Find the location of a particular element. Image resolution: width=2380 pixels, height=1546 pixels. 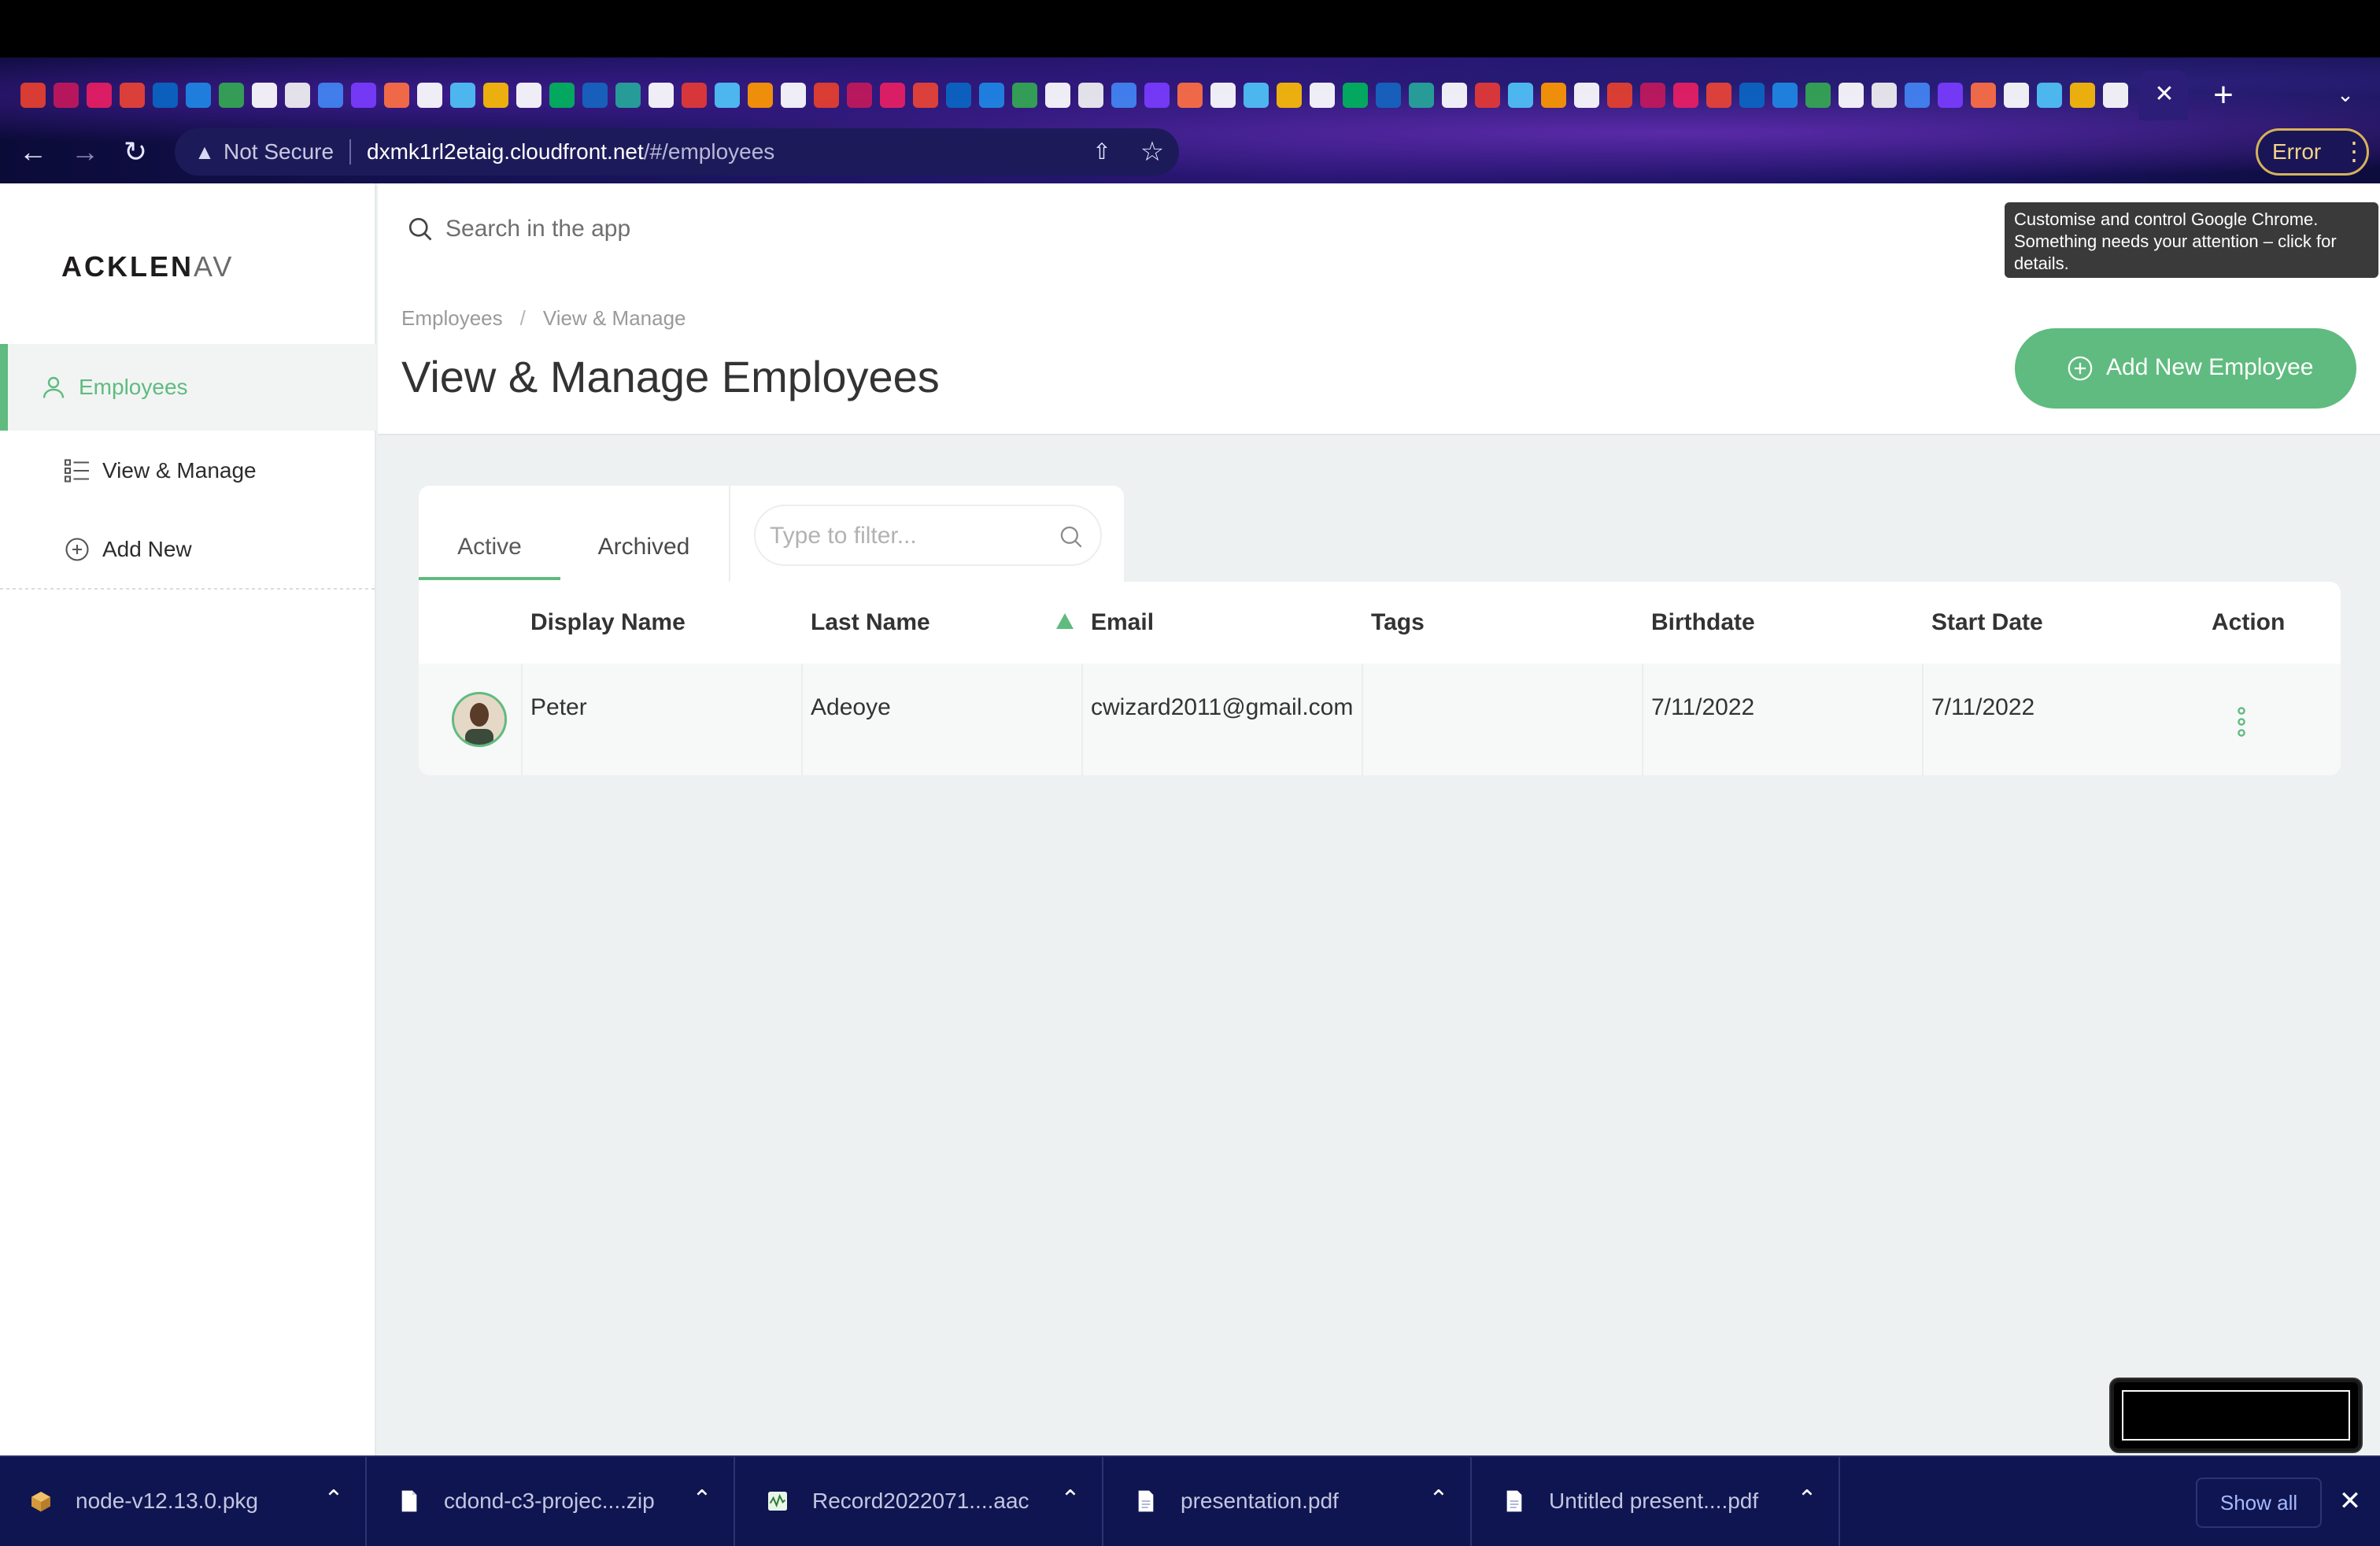

column-header-display-name: Display Name is located at coordinates (608, 622).